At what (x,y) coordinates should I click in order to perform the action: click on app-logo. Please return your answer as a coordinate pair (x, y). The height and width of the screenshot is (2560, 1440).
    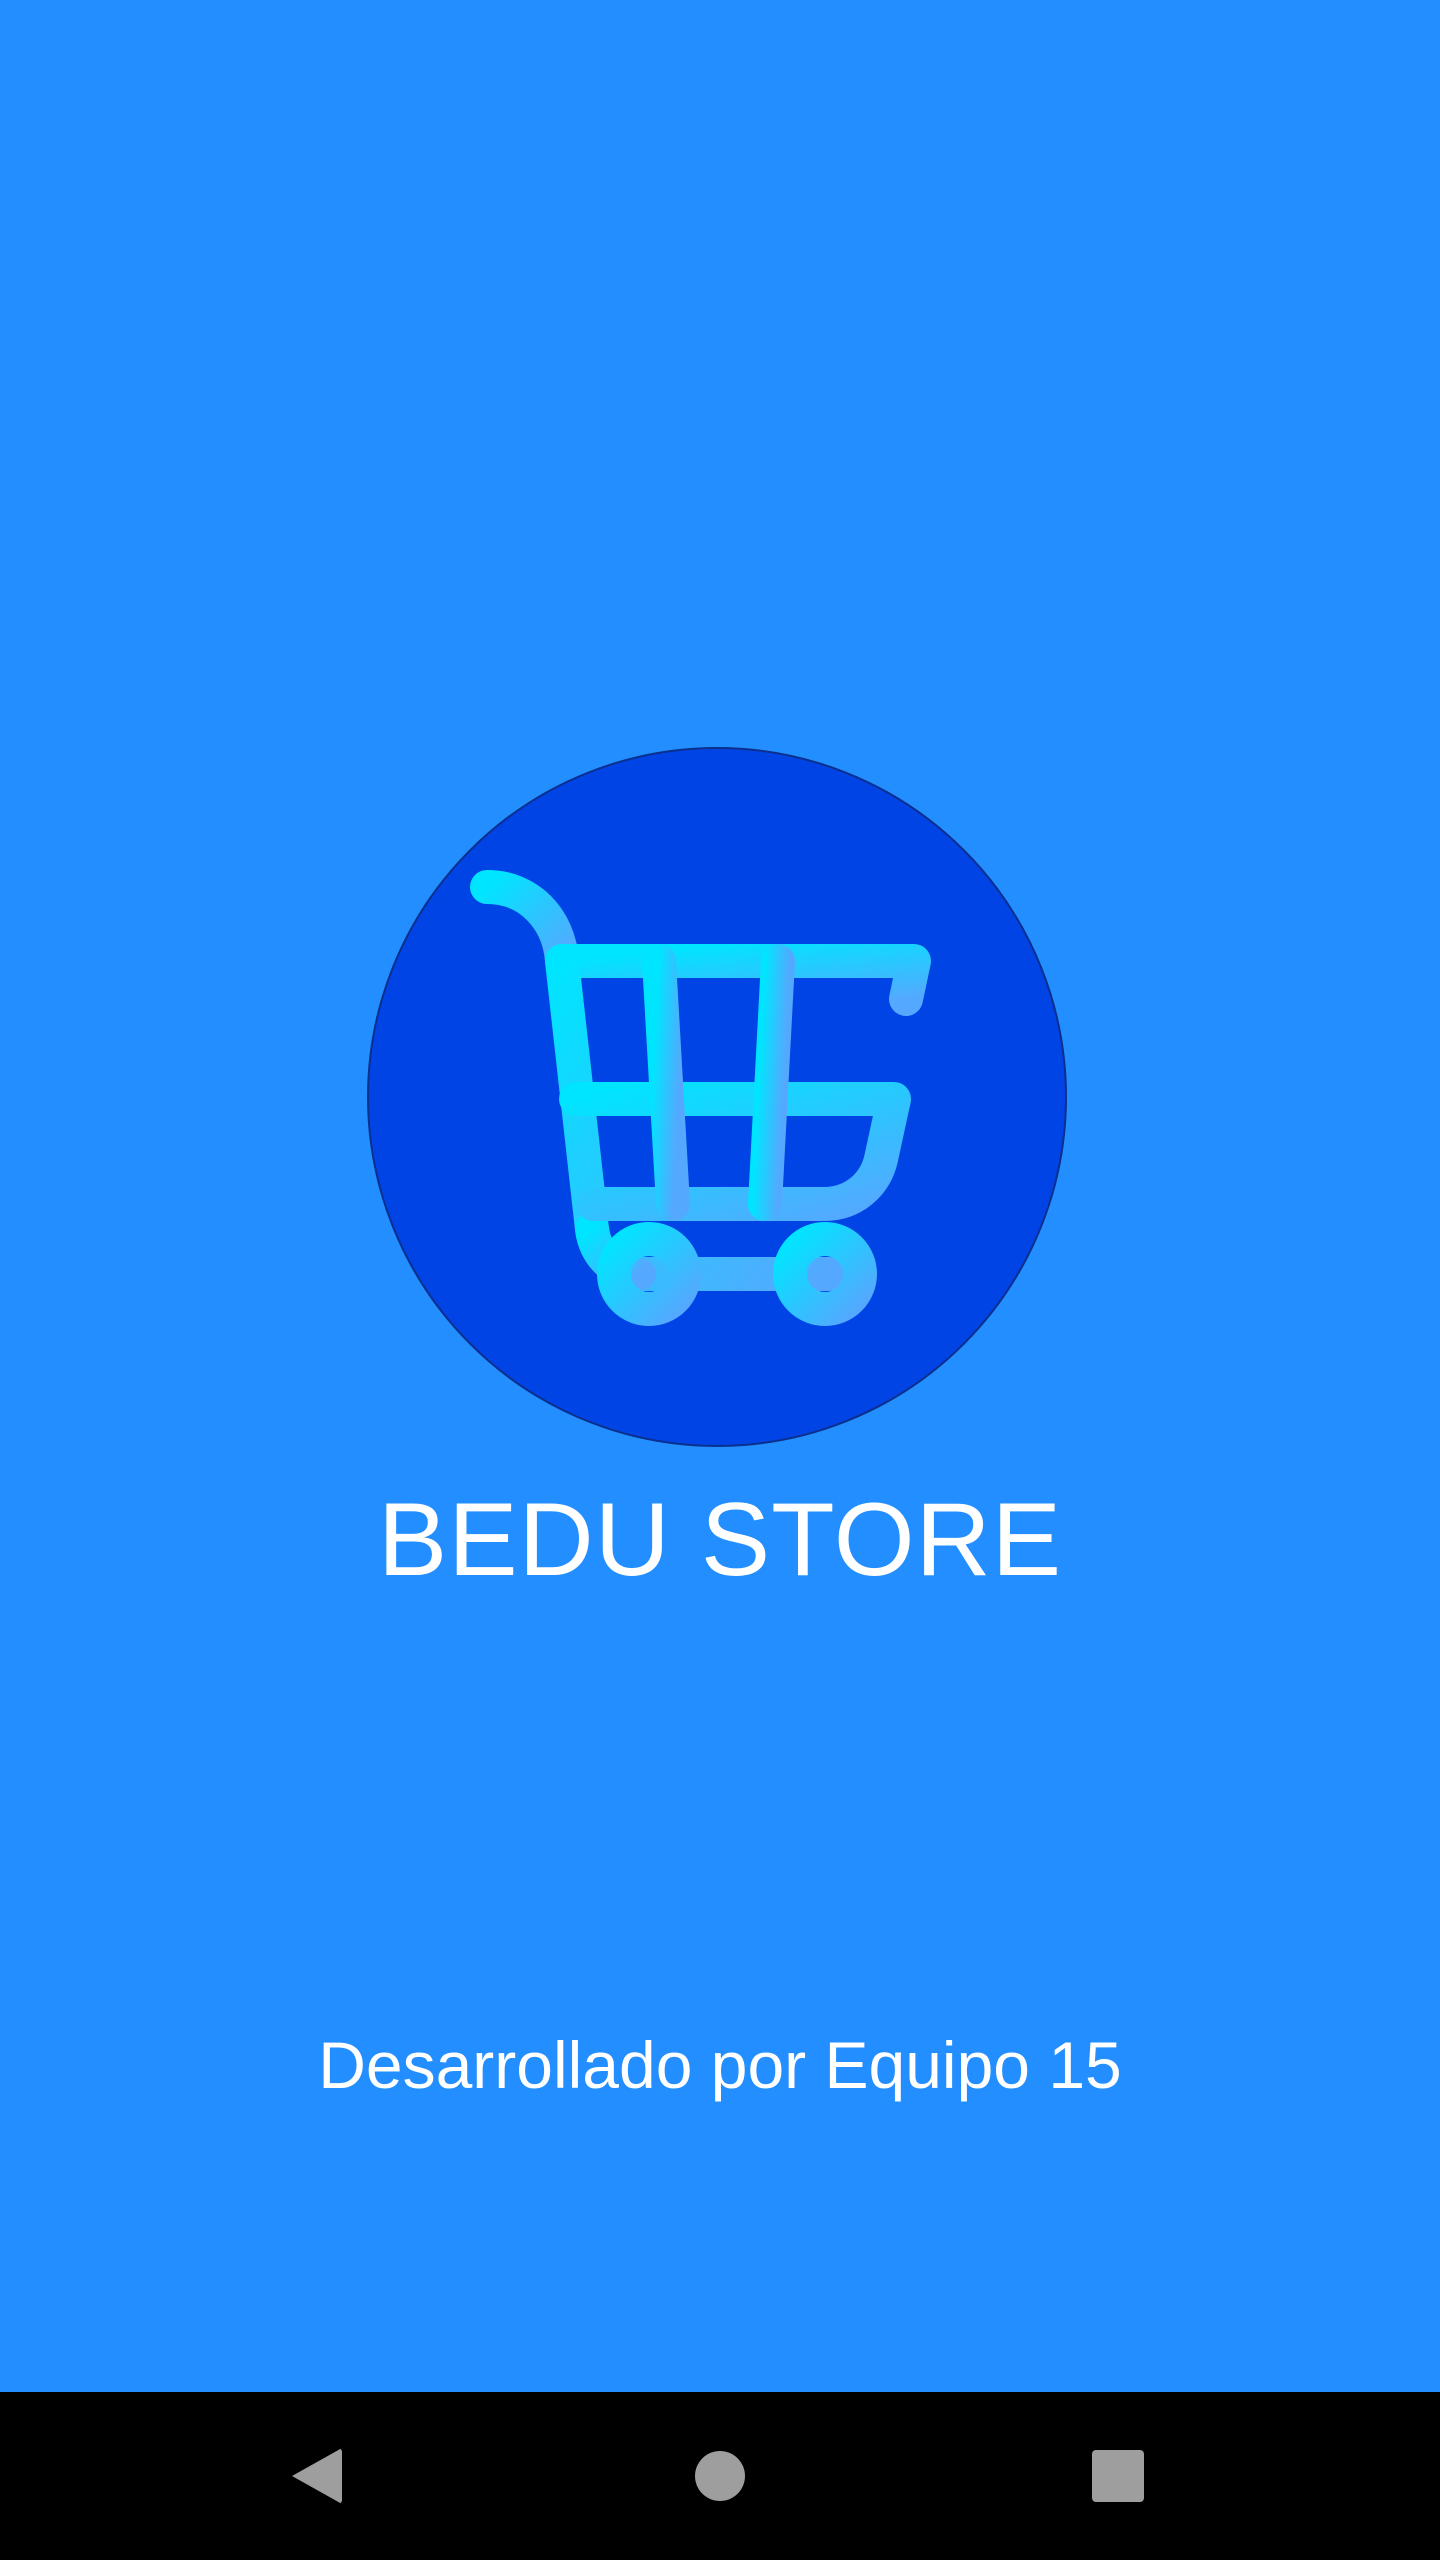
    Looking at the image, I should click on (717, 1097).